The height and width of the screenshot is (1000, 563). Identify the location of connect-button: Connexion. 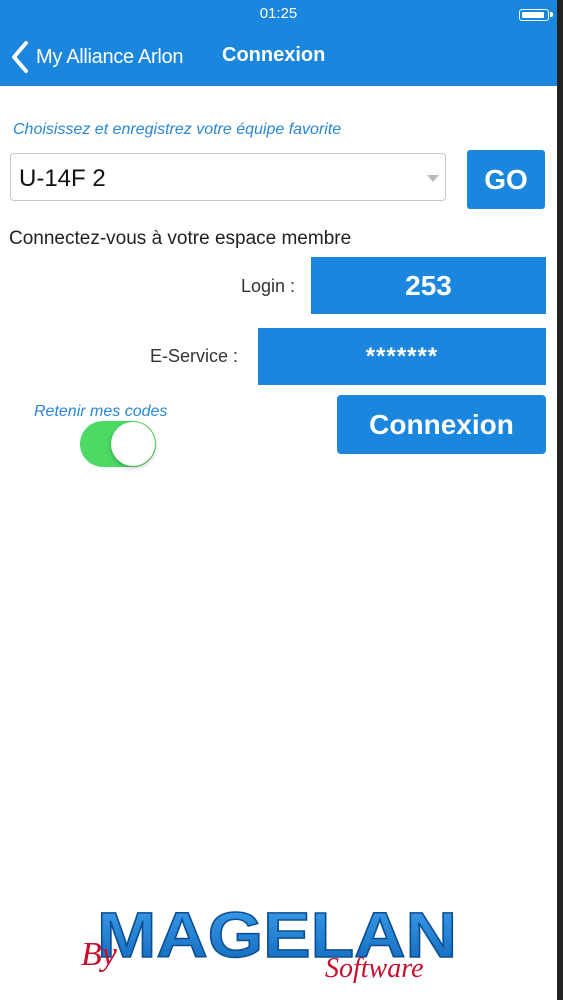
(441, 424).